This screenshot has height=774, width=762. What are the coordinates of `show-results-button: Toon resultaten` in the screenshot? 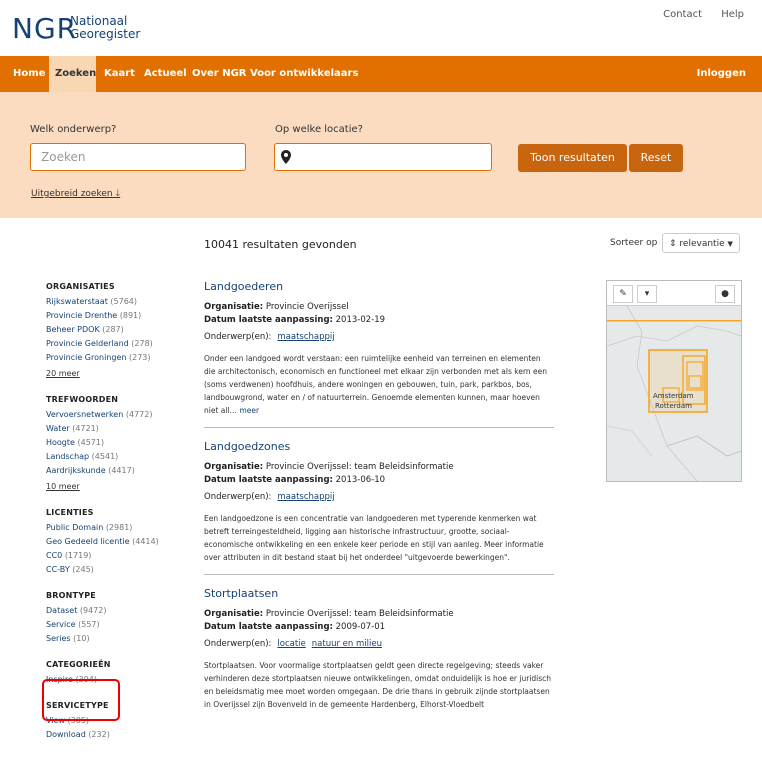 It's located at (572, 158).